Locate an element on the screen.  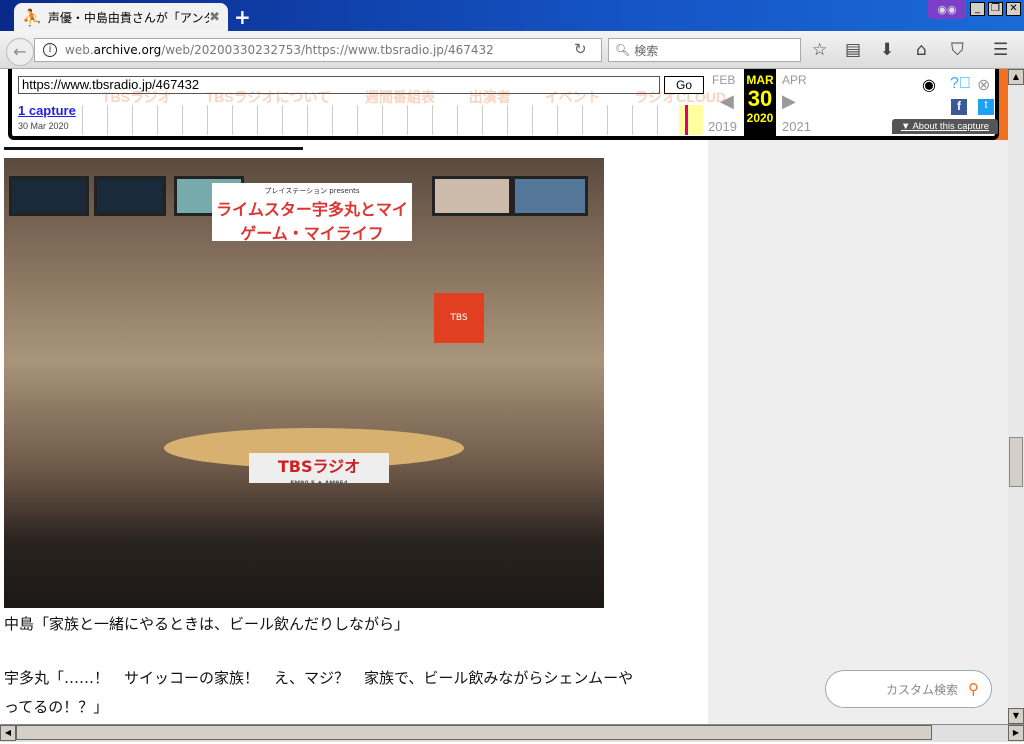
twitter-icon: t is located at coordinates (986, 107).